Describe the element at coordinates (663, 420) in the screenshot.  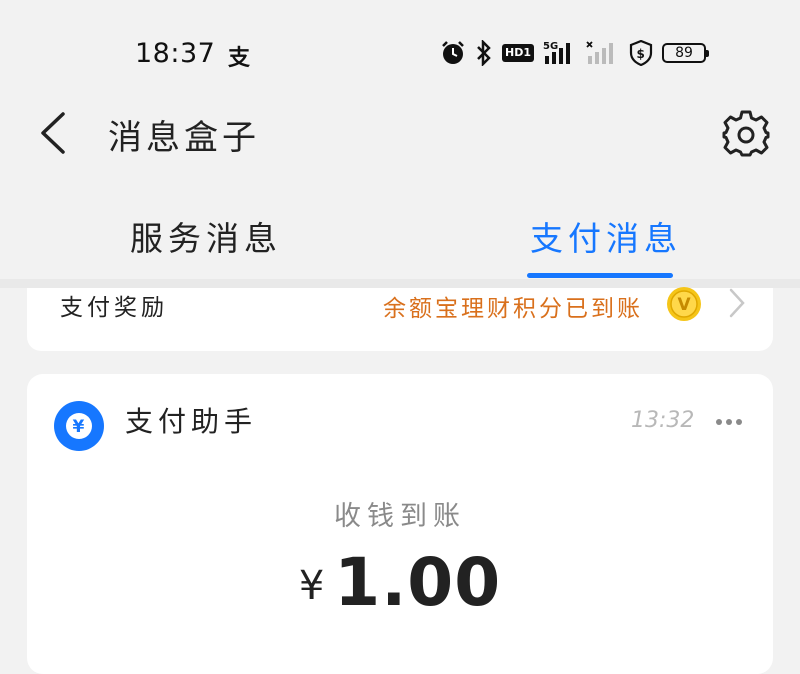
I see `message-time: 13:32` at that location.